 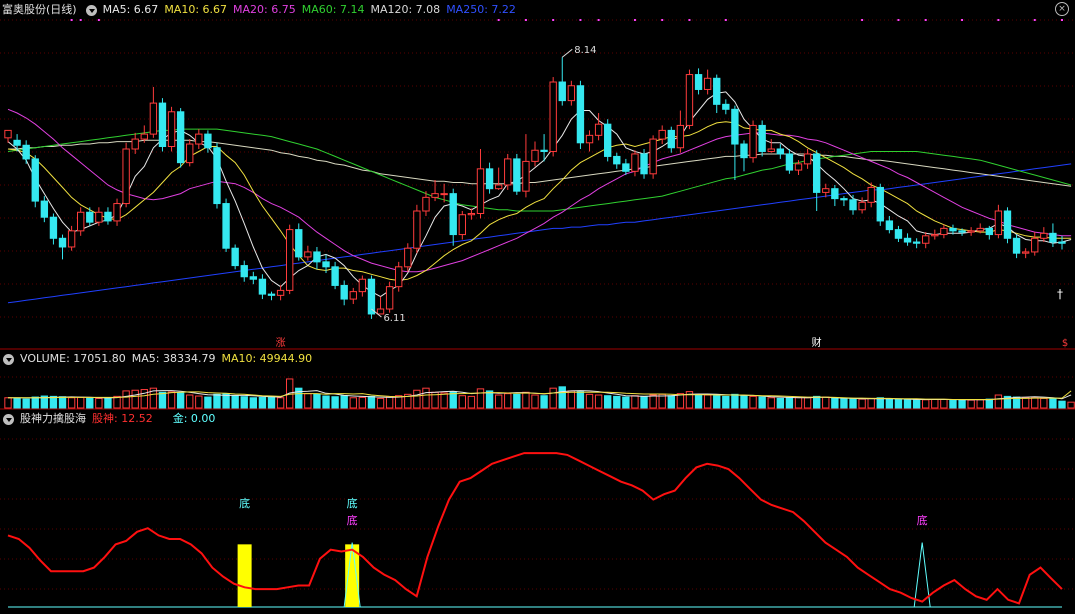 I want to click on event-mark: 涨, so click(x=281, y=343).